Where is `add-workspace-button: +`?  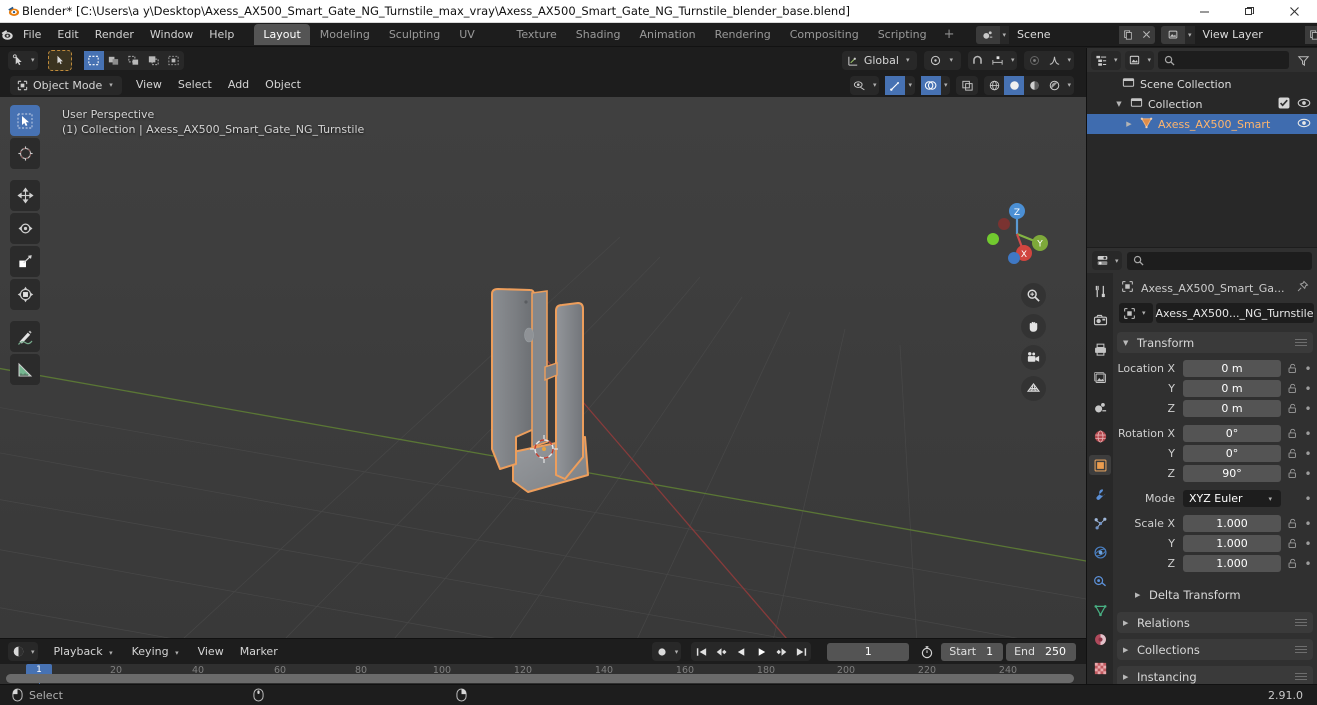 add-workspace-button: + is located at coordinates (949, 34).